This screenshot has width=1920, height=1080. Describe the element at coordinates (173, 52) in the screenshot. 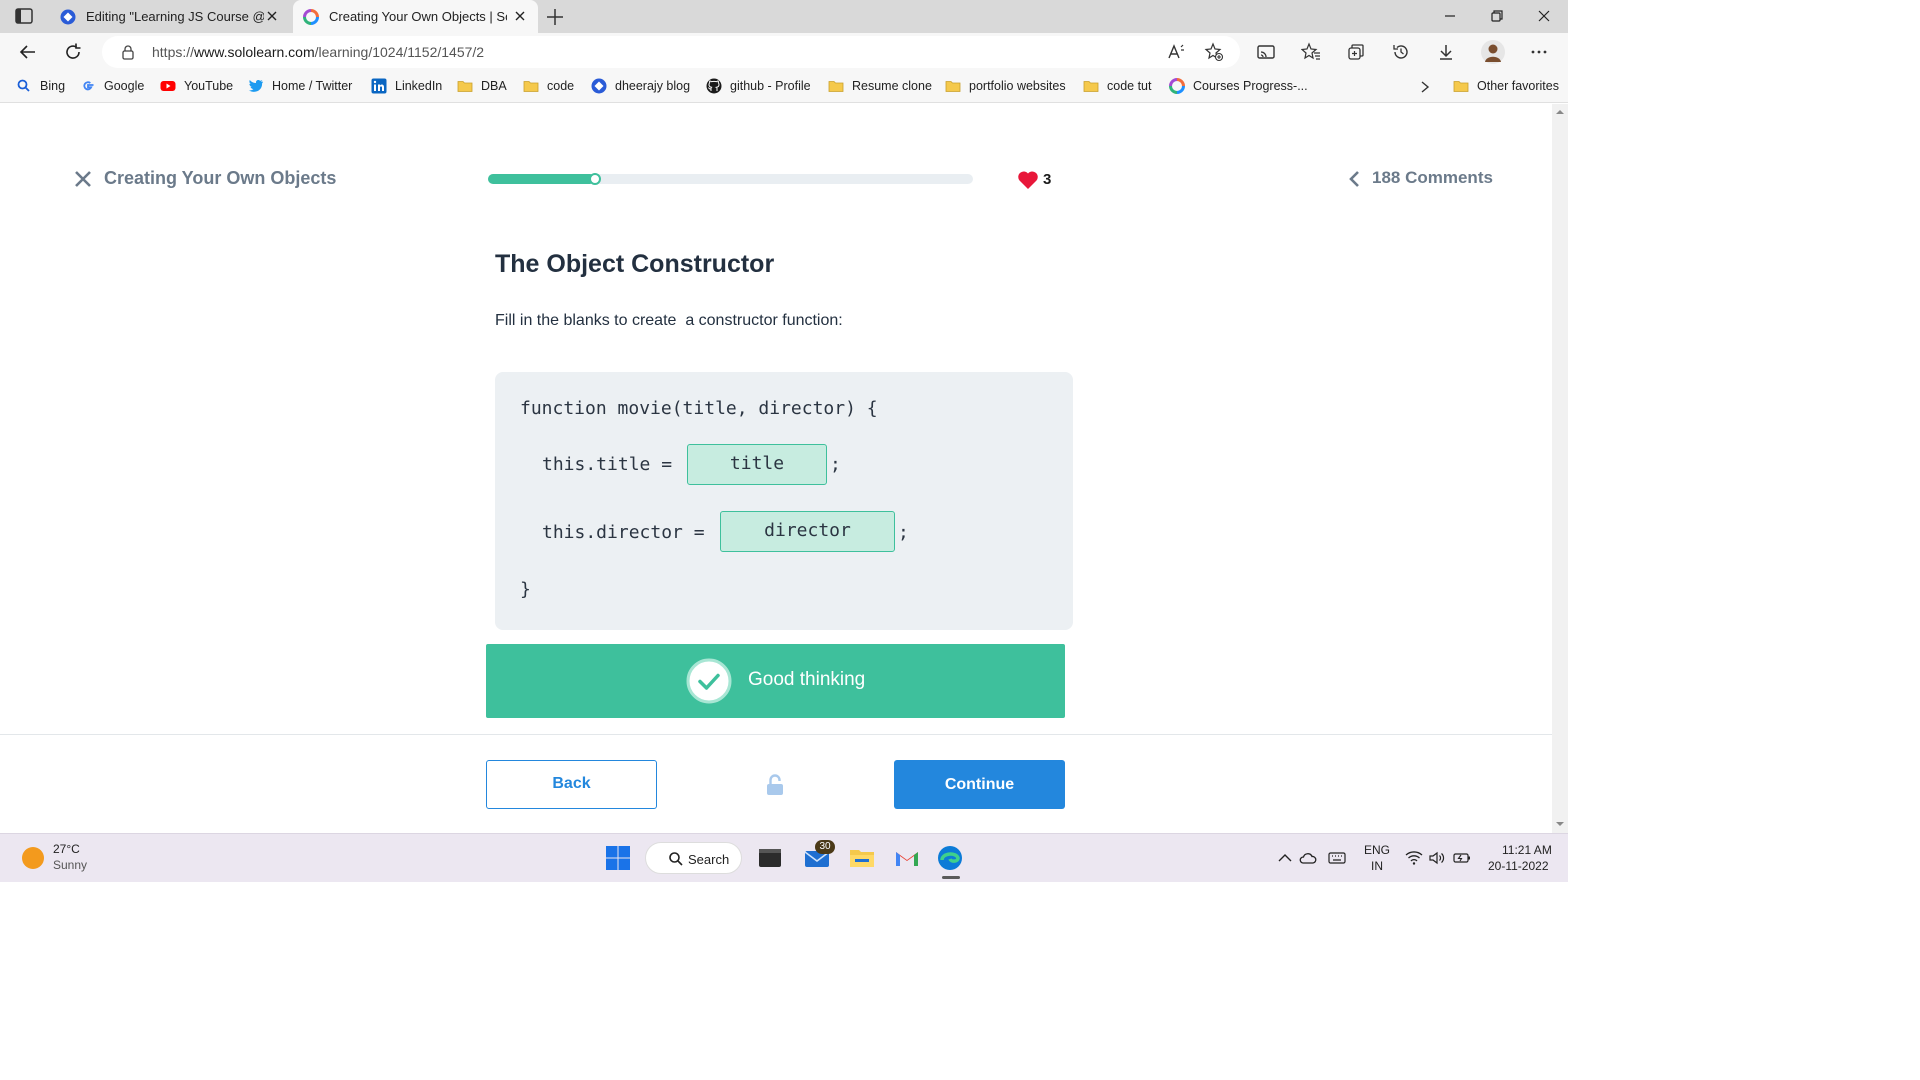

I see `url-prefix: https://` at that location.